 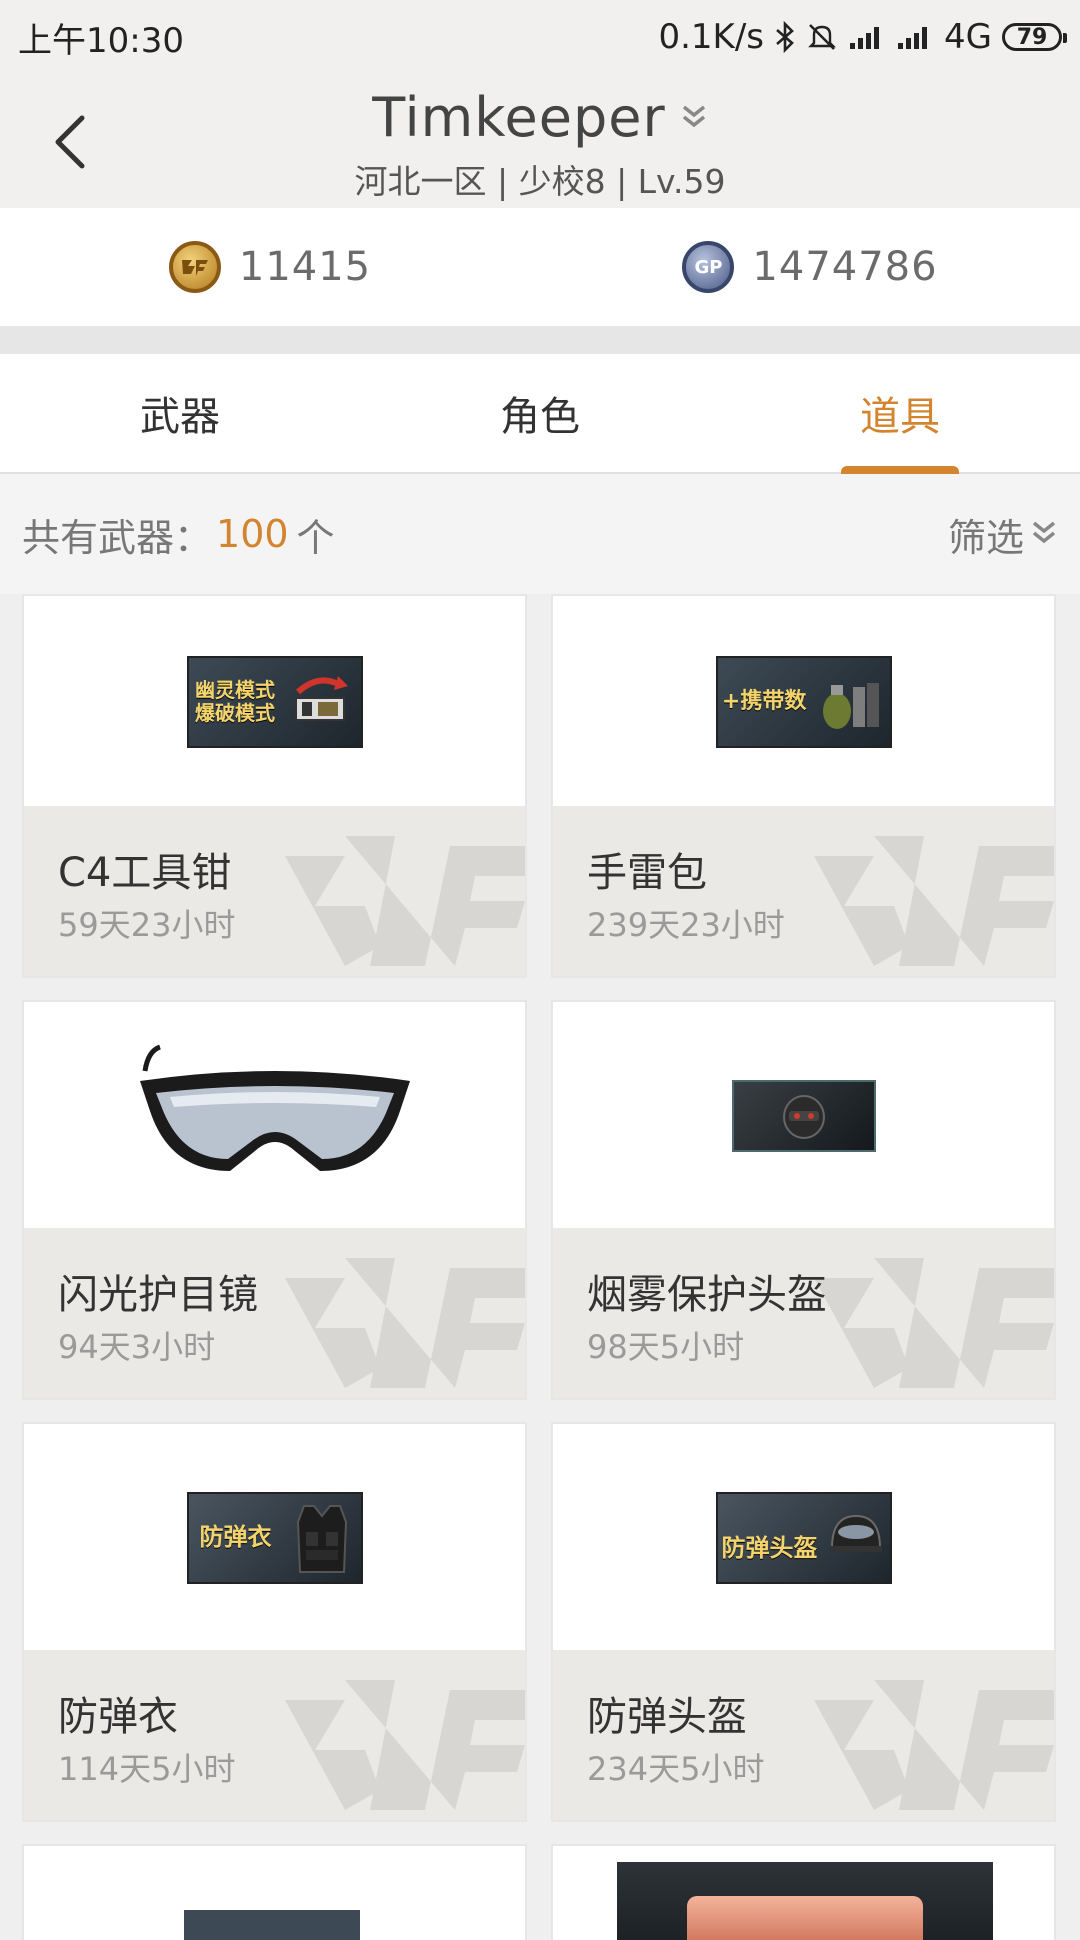 I want to click on combat-helmet-icon, so click(x=855, y=1533).